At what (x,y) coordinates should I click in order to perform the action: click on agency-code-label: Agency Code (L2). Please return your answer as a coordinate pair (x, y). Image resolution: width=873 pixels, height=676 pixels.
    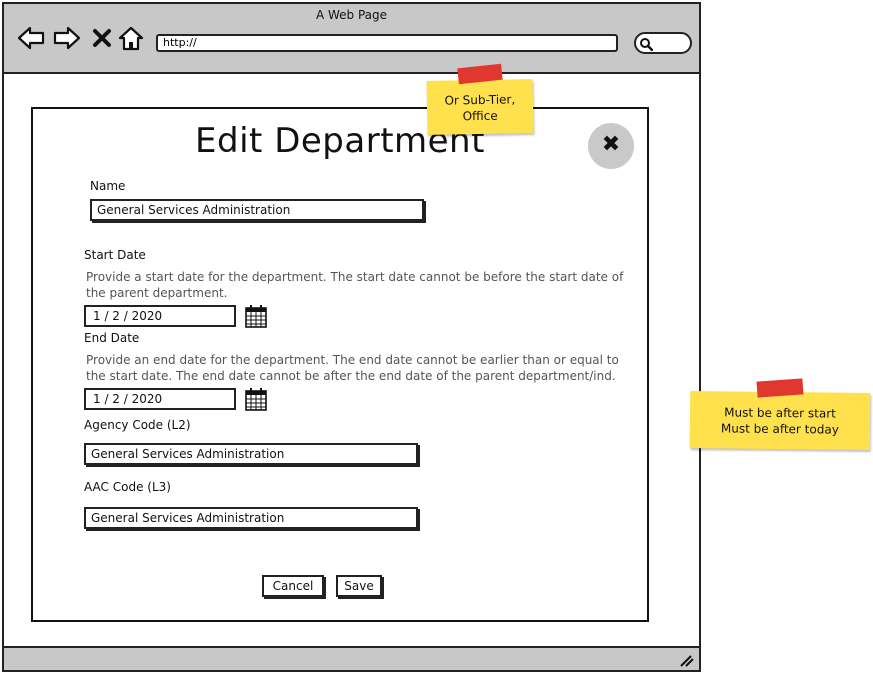
    Looking at the image, I should click on (137, 425).